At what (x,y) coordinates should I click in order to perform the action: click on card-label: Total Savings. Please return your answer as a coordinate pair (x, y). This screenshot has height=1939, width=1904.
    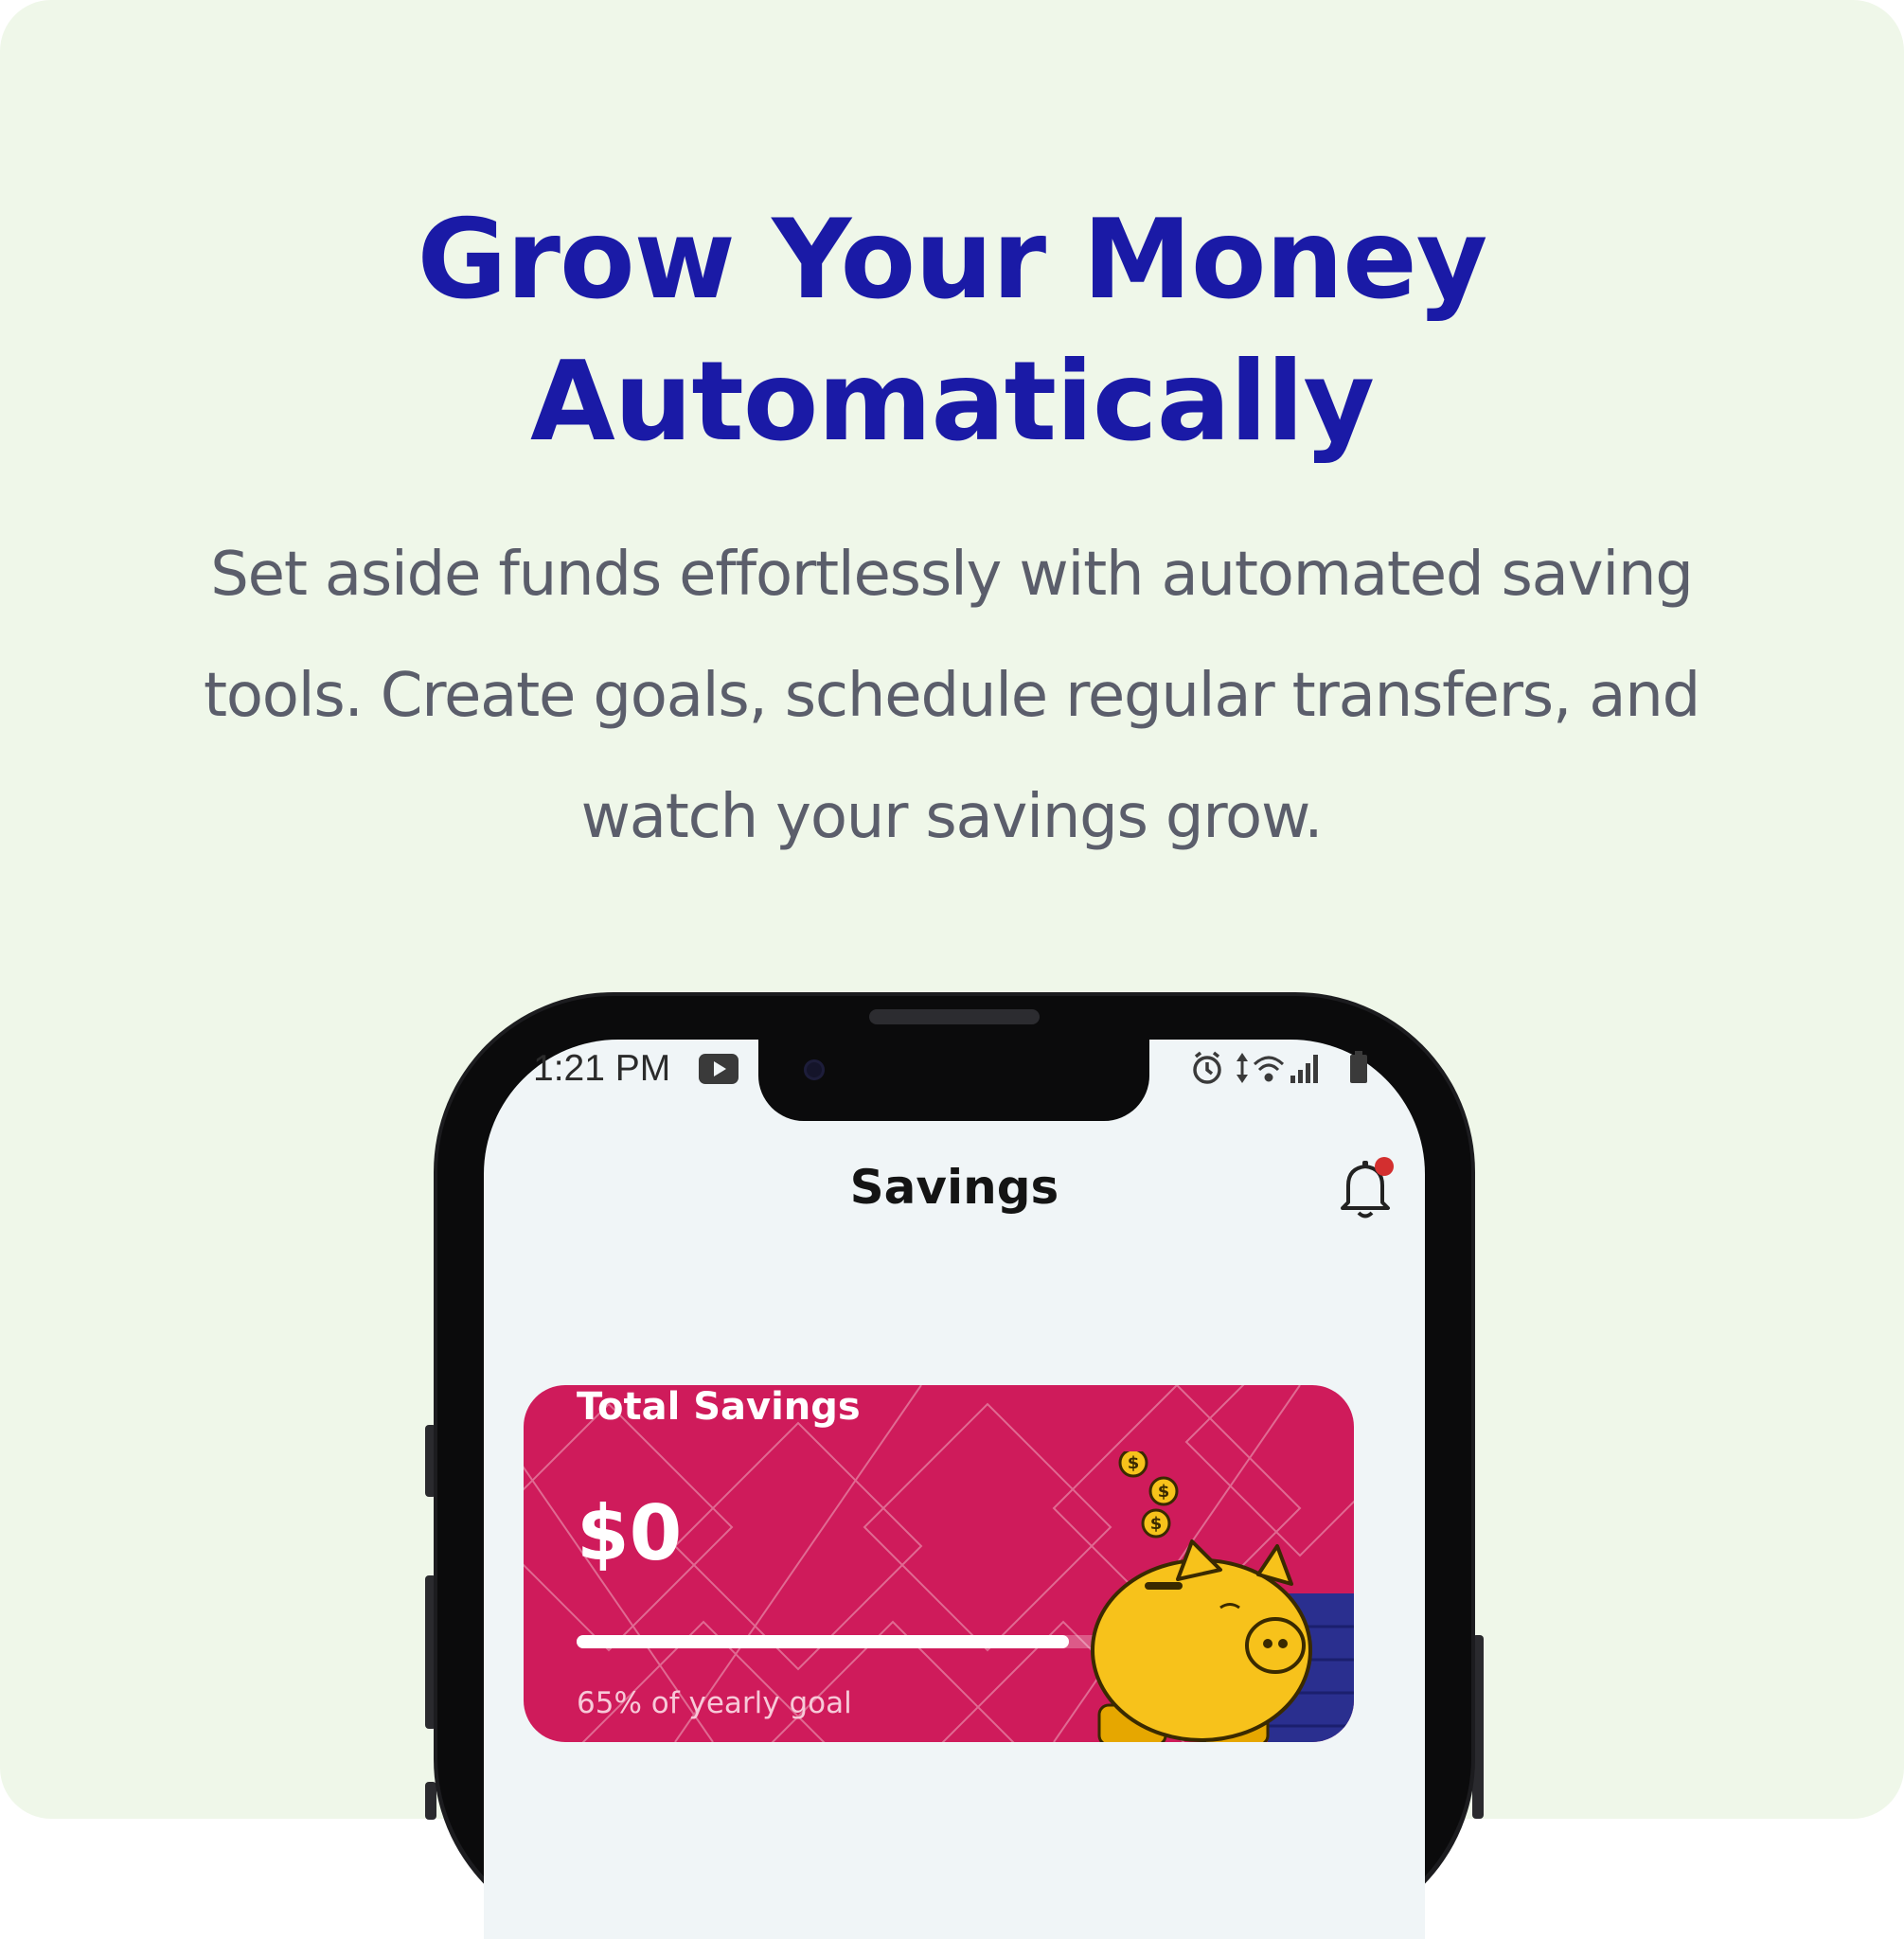
    Looking at the image, I should click on (719, 1407).